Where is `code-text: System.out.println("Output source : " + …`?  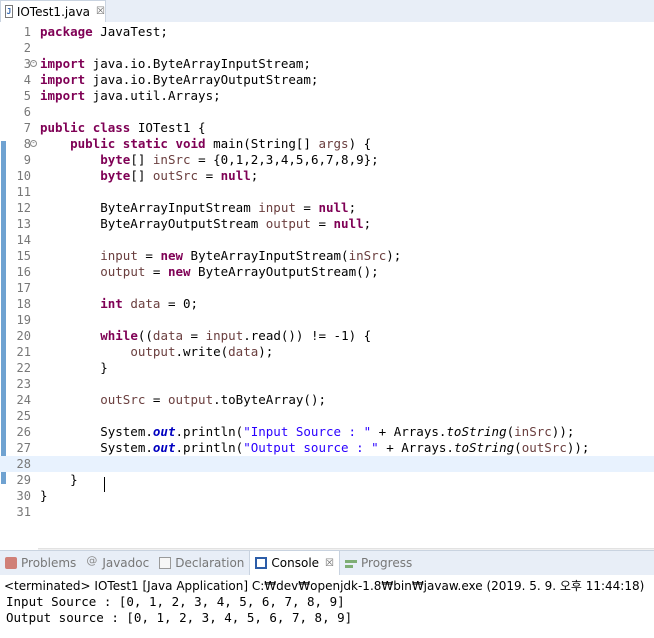
code-text: System.out.println("Output source : " + … is located at coordinates (314, 448).